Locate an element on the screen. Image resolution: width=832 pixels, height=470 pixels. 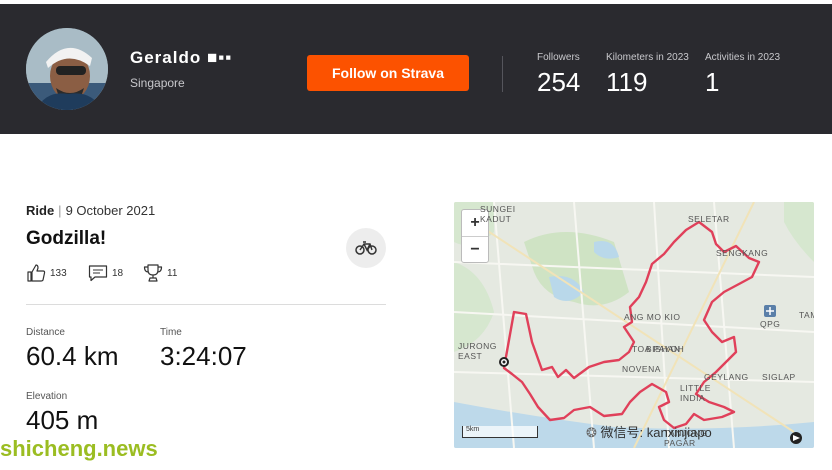
athlete-avatar is located at coordinates (67, 69).